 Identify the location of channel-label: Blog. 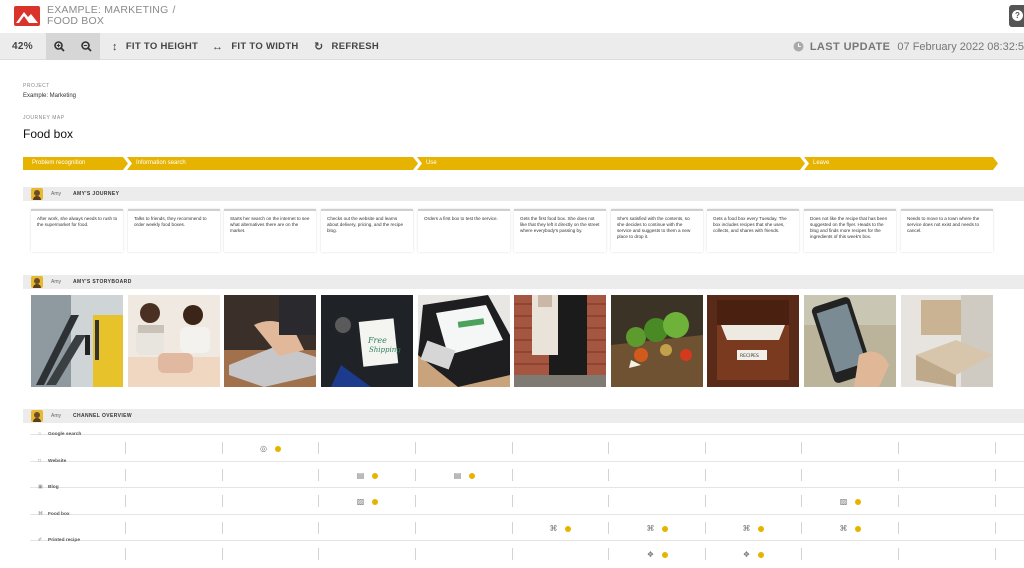
(53, 487).